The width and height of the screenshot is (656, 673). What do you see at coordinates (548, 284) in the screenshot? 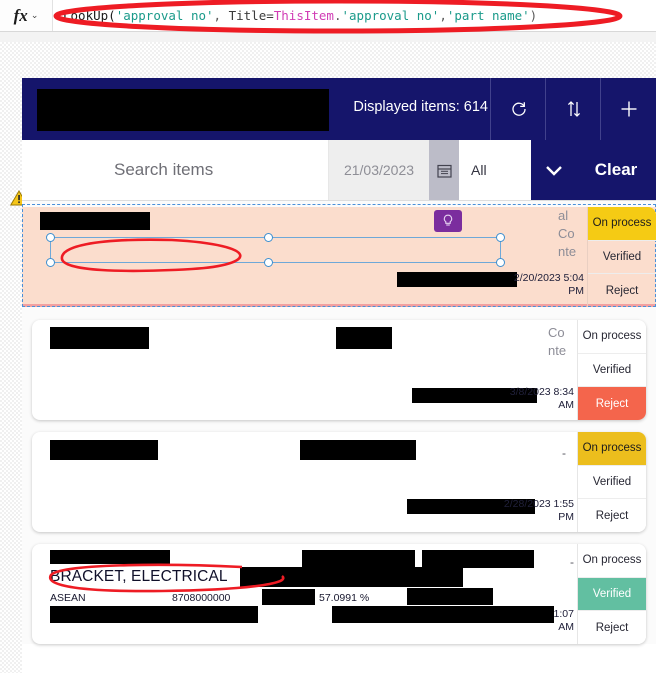
I see `item-date: 2/20/2023 5:04 PM` at bounding box center [548, 284].